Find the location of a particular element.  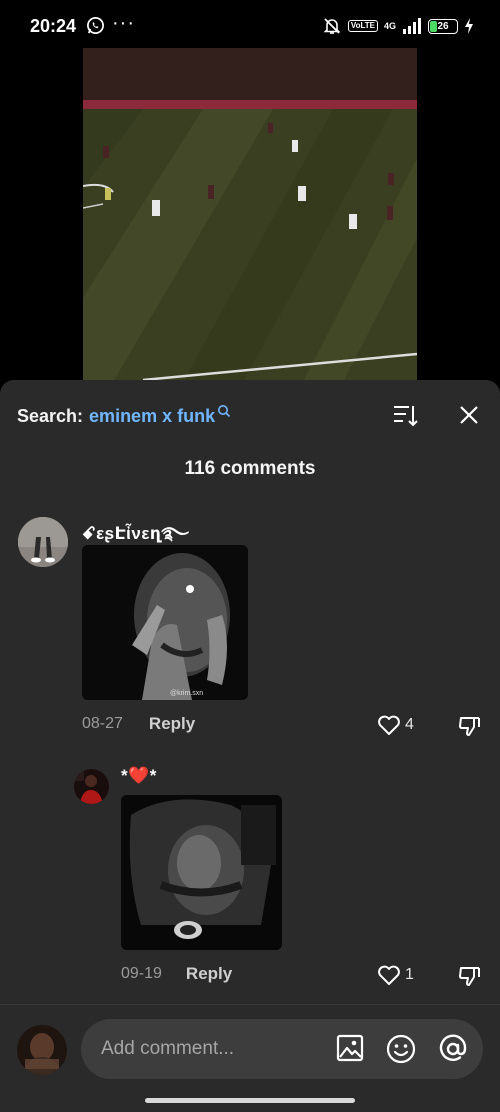

comment-date: 08-27 is located at coordinates (102, 723).